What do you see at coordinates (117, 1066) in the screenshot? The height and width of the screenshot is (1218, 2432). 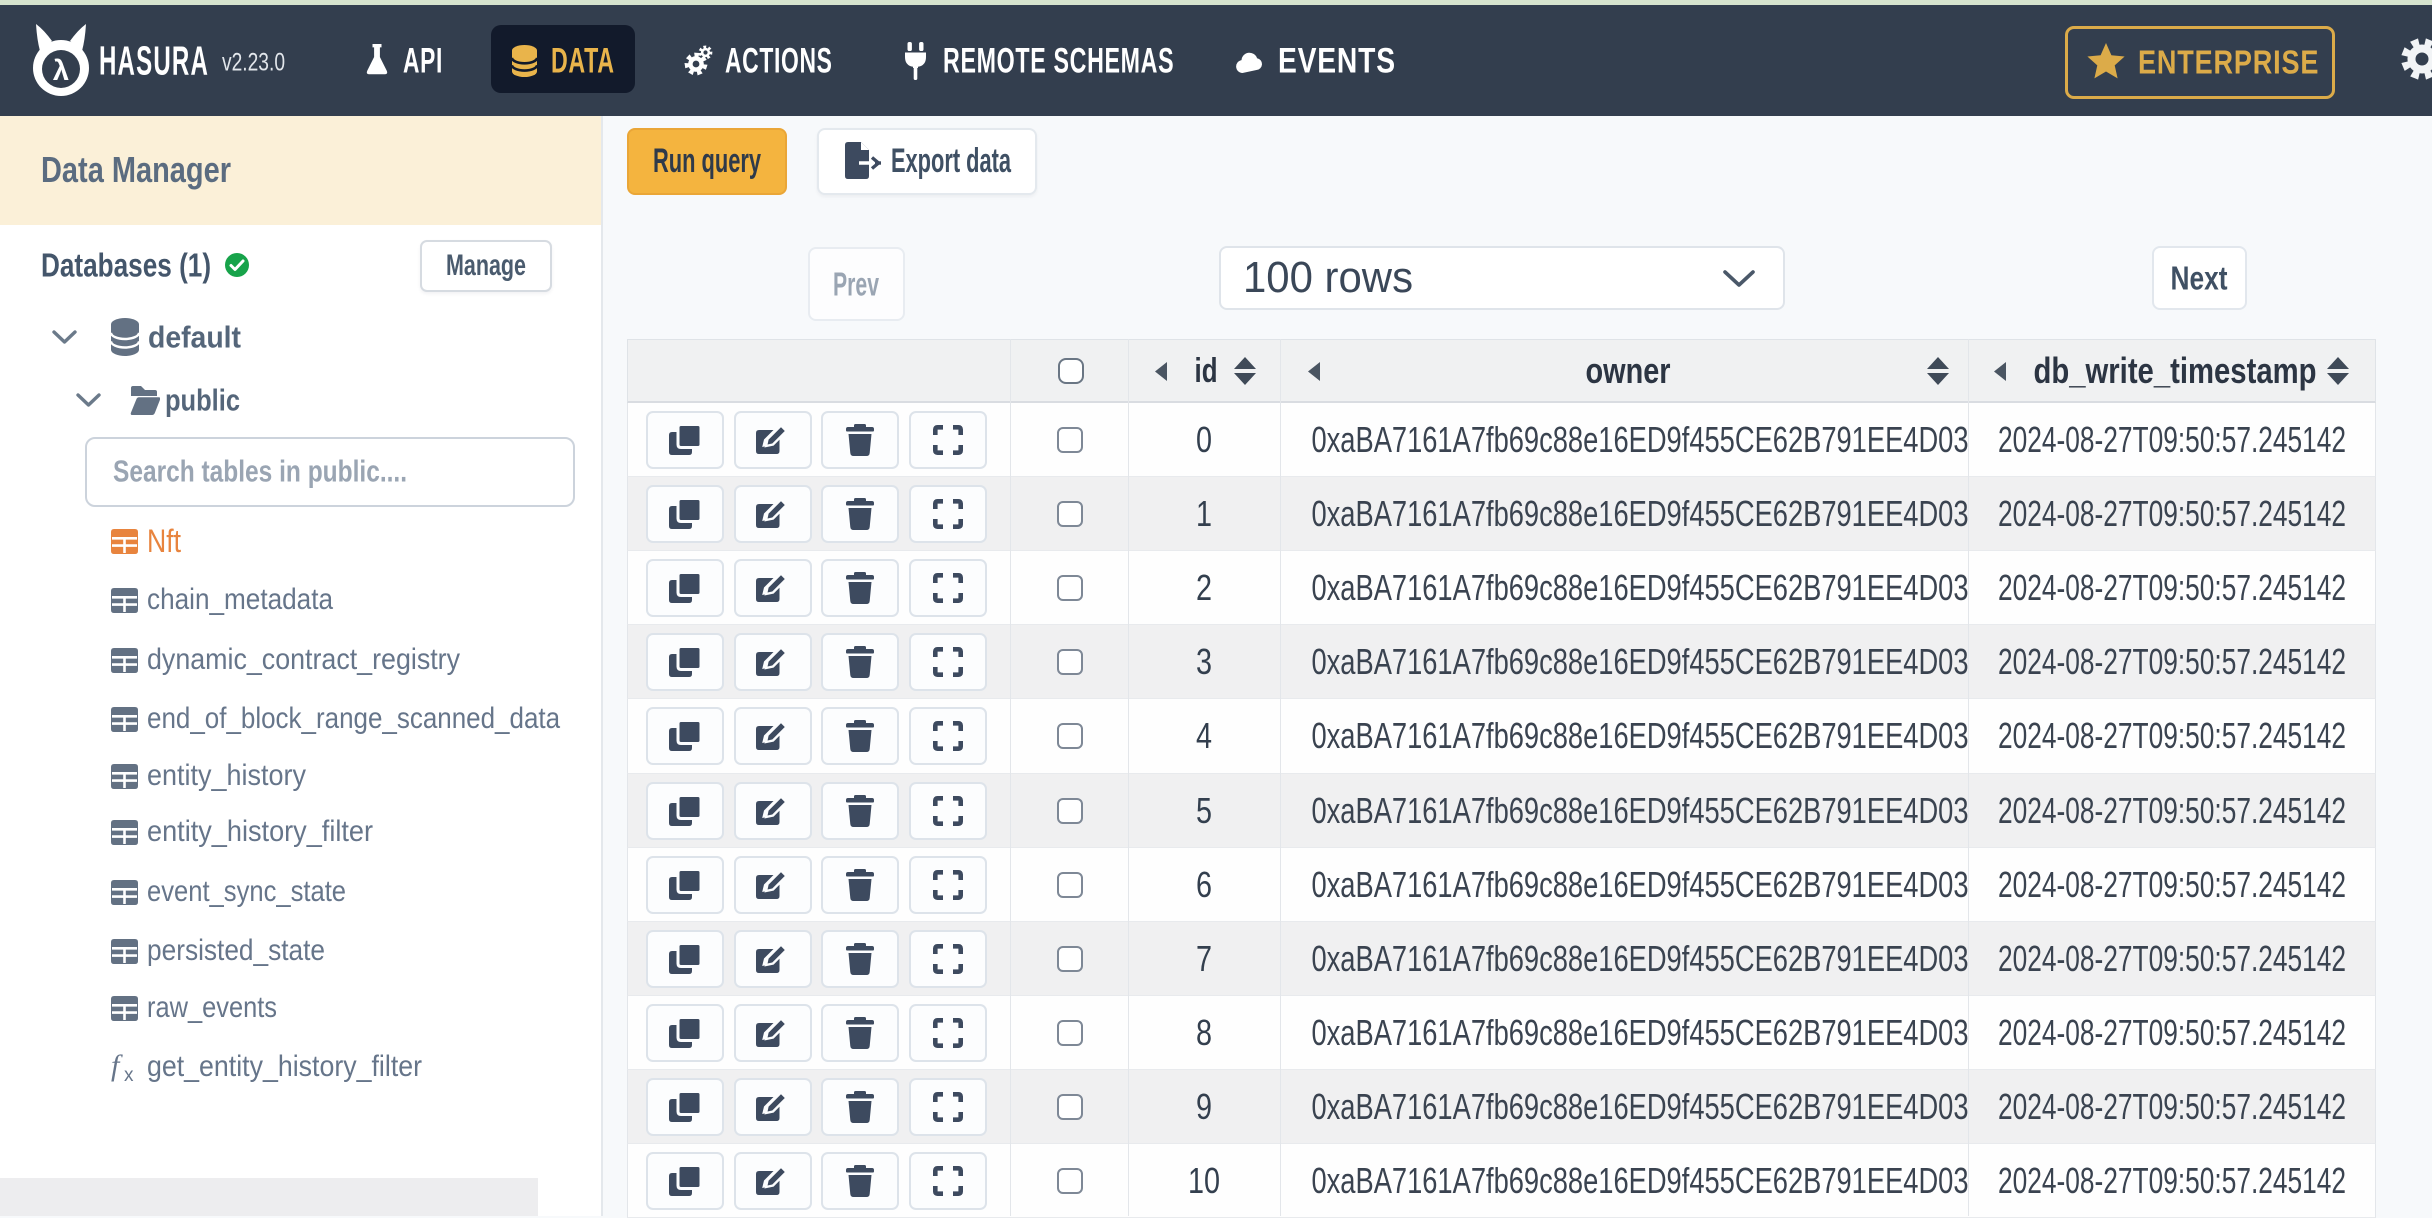 I see `svg-text: f` at bounding box center [117, 1066].